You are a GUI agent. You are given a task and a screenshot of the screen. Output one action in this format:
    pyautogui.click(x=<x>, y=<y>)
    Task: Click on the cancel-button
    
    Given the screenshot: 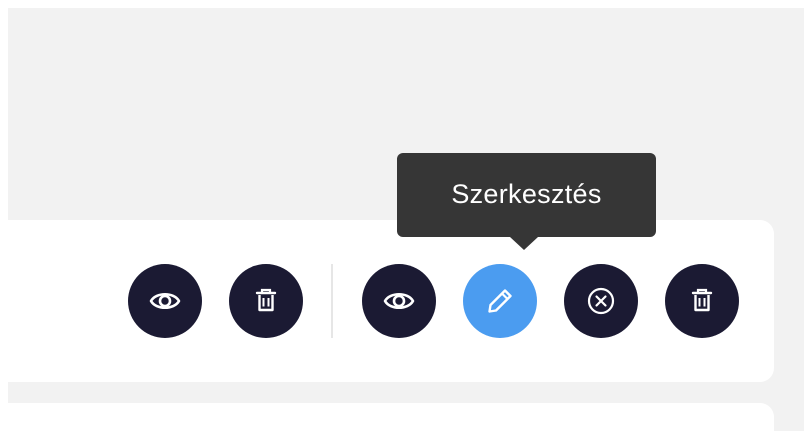 What is the action you would take?
    pyautogui.click(x=601, y=301)
    